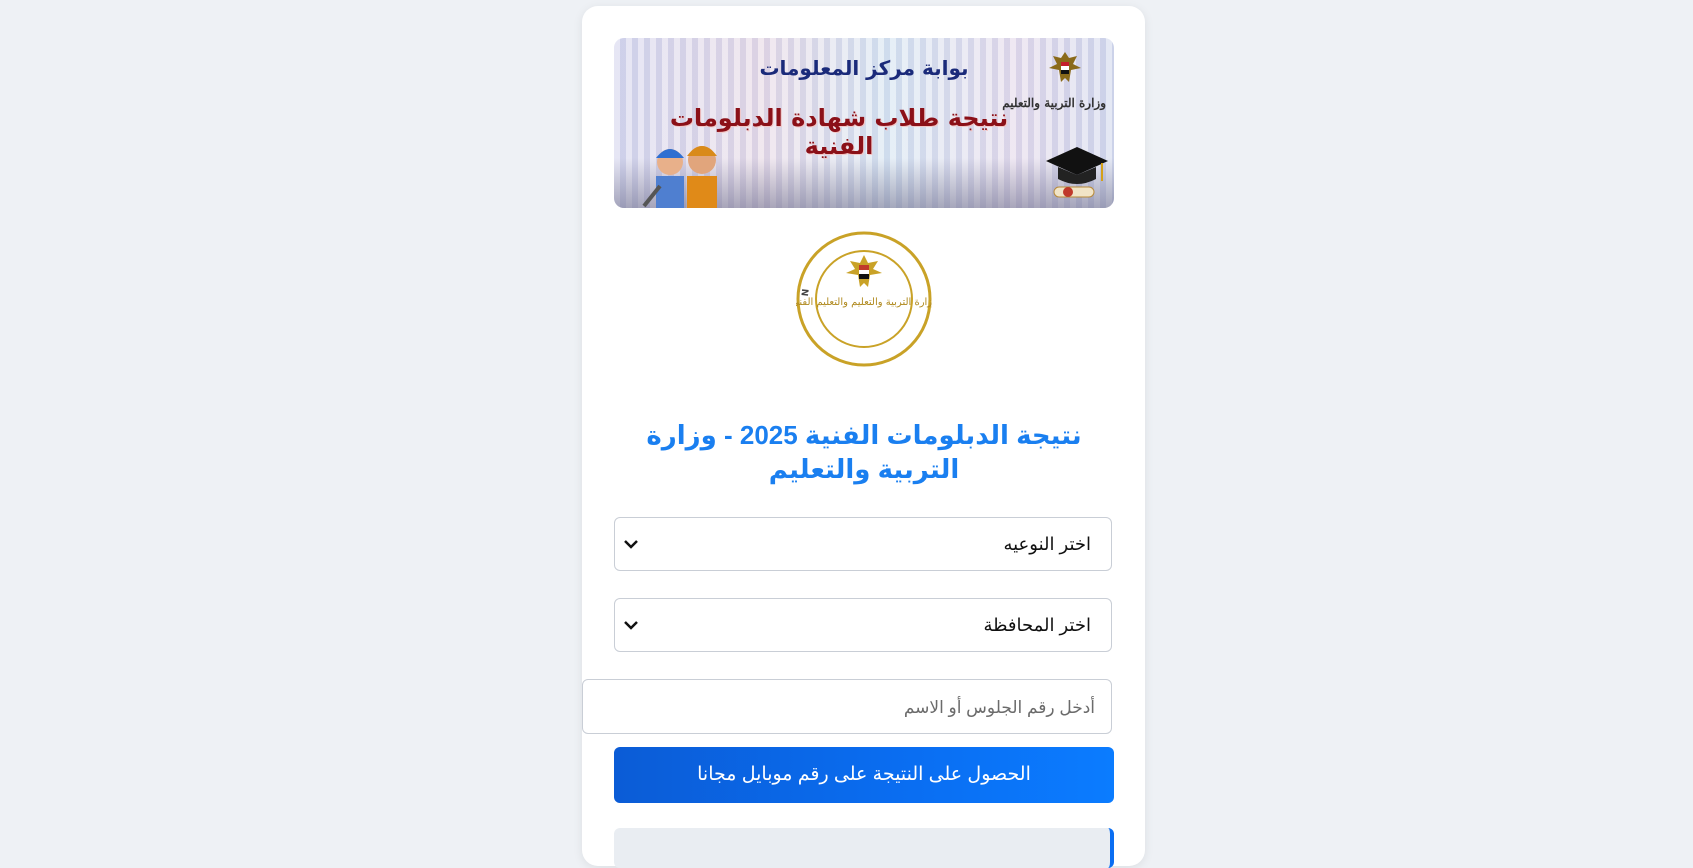  Describe the element at coordinates (864, 775) in the screenshot. I see `mobile-result-button: الحصول على النتيجة على رقم موبايل مجانا` at that location.